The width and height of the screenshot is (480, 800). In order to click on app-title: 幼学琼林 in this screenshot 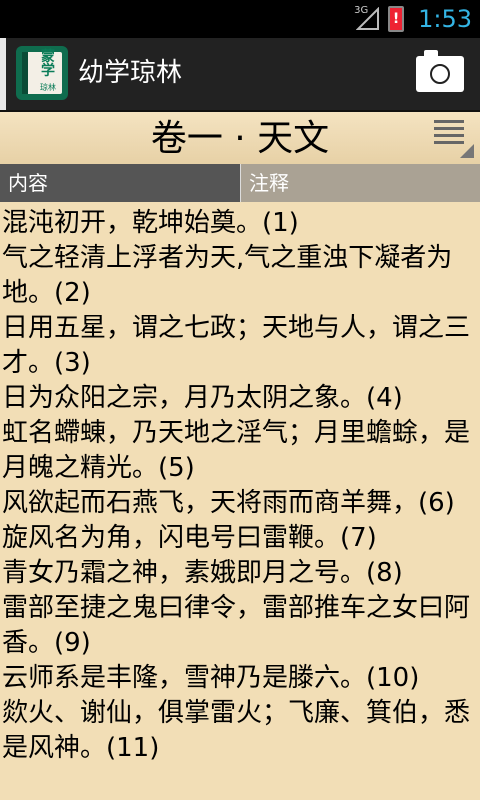, I will do `click(130, 73)`.